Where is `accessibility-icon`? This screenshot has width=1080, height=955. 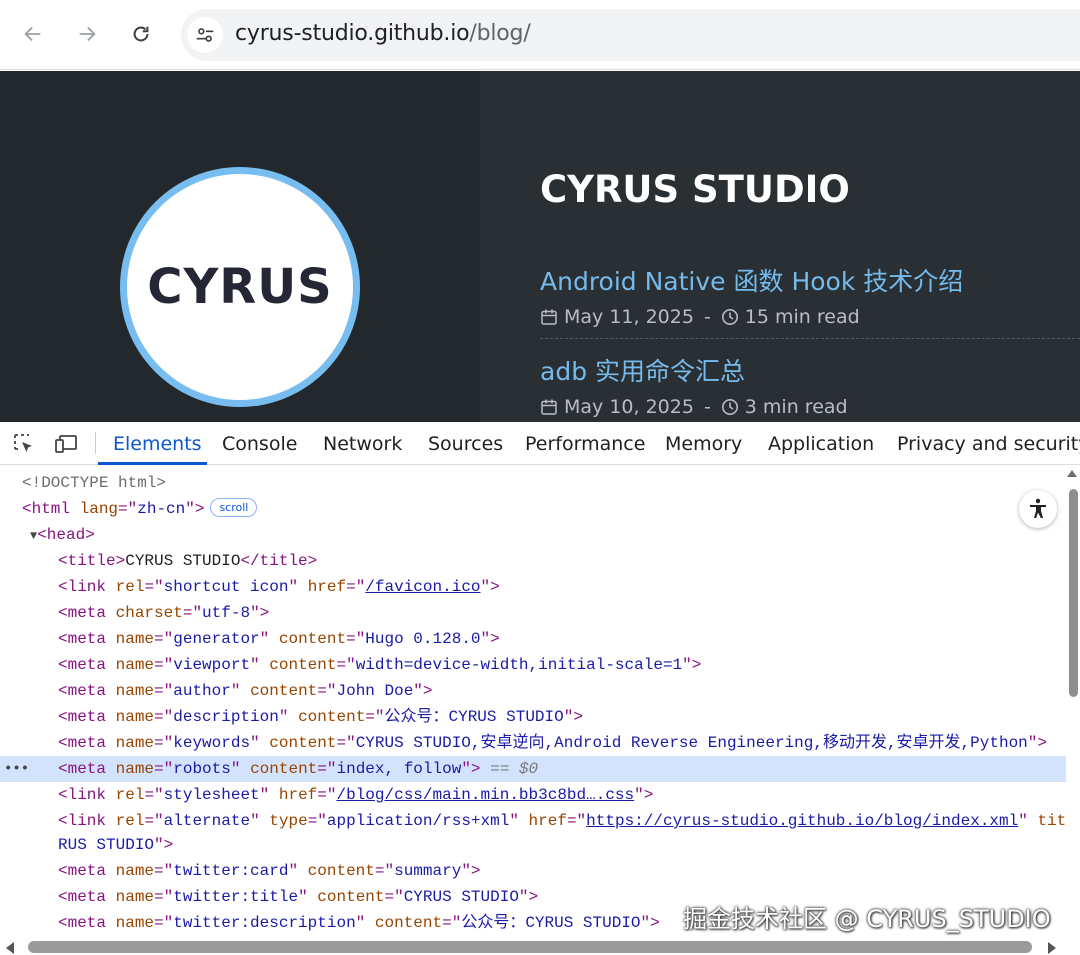 accessibility-icon is located at coordinates (1038, 508).